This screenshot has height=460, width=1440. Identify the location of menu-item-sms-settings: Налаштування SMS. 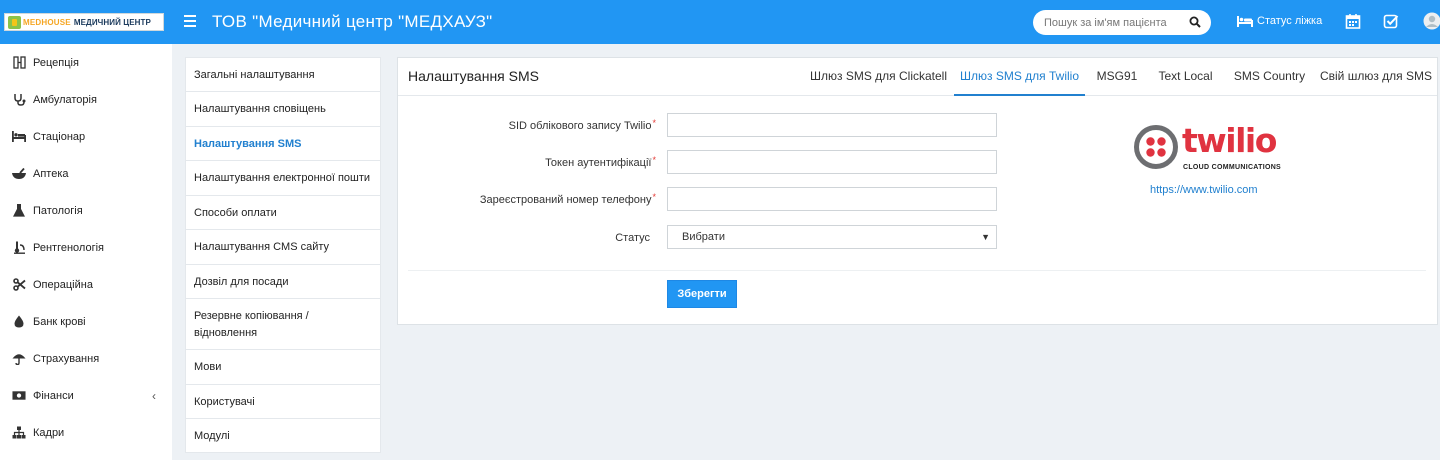
(283, 144).